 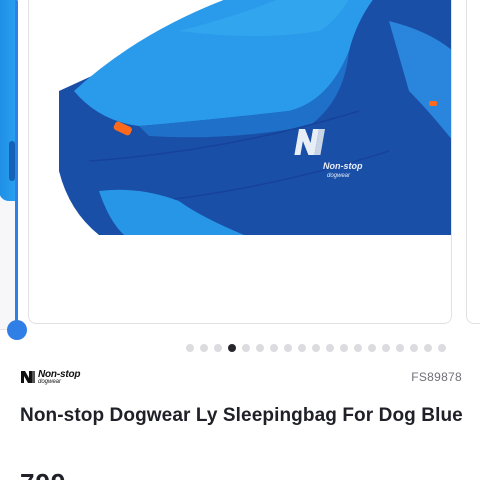 What do you see at coordinates (50, 381) in the screenshot?
I see `brand-logo-sub: dogwear` at bounding box center [50, 381].